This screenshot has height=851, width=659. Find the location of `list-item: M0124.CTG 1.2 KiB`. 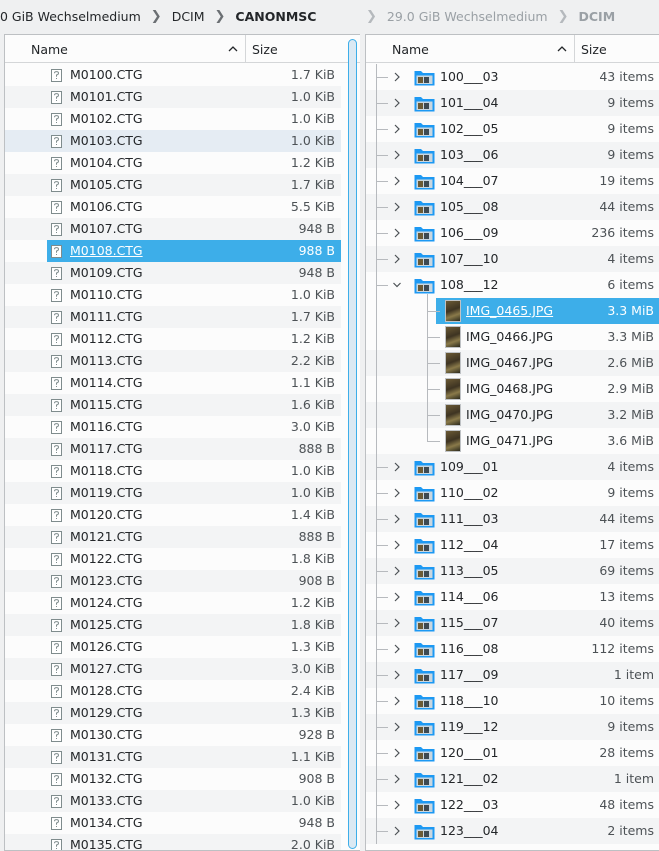

list-item: M0124.CTG 1.2 KiB is located at coordinates (173, 603).